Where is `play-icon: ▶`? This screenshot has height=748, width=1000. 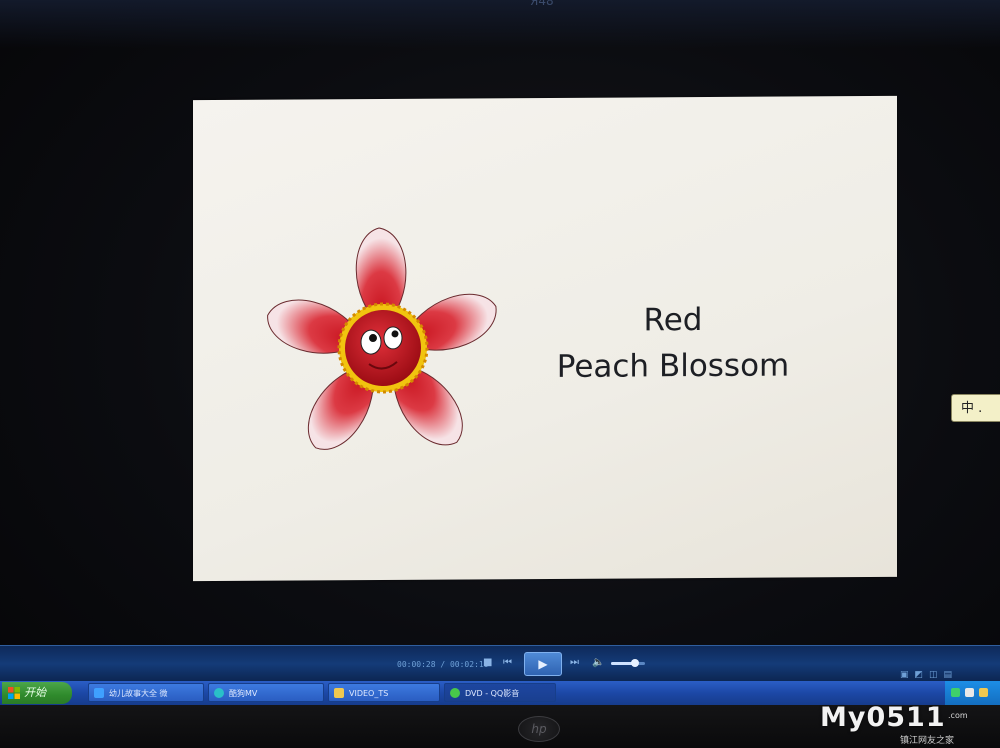 play-icon: ▶ is located at coordinates (543, 664).